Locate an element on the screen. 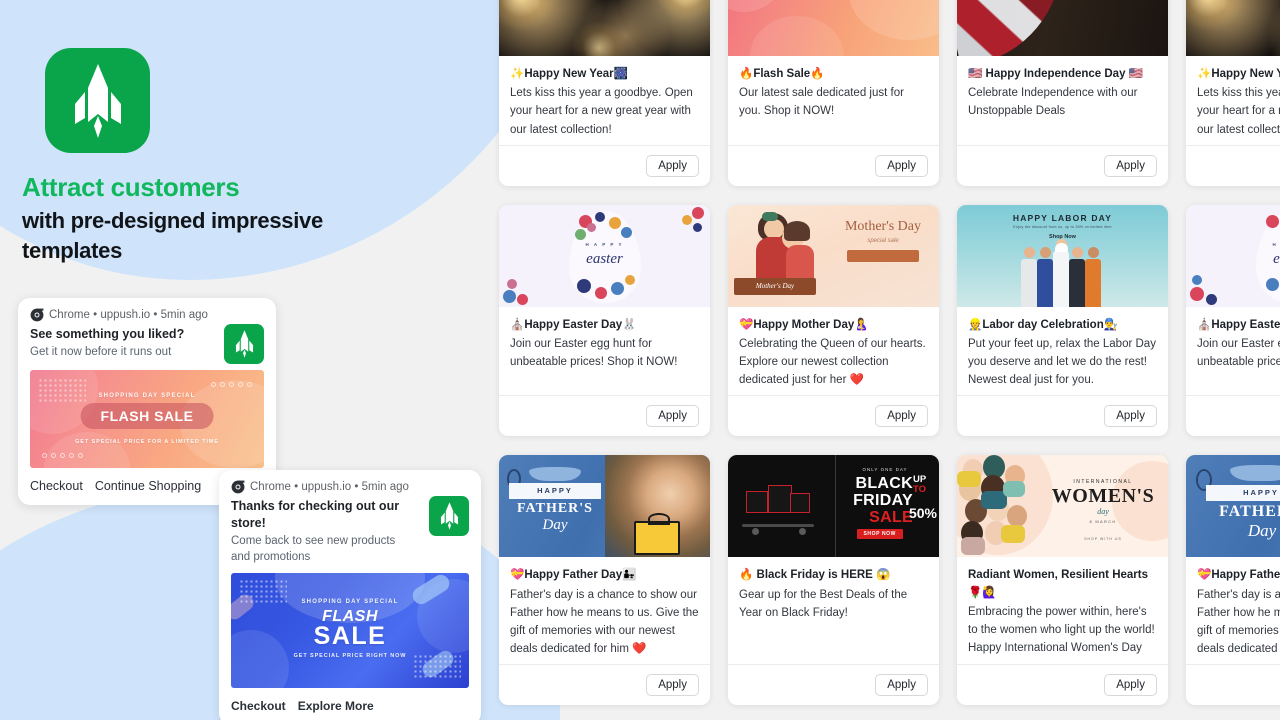 Image resolution: width=1280 pixels, height=720 pixels. notification-action-explore-more: Explore More is located at coordinates (336, 706).